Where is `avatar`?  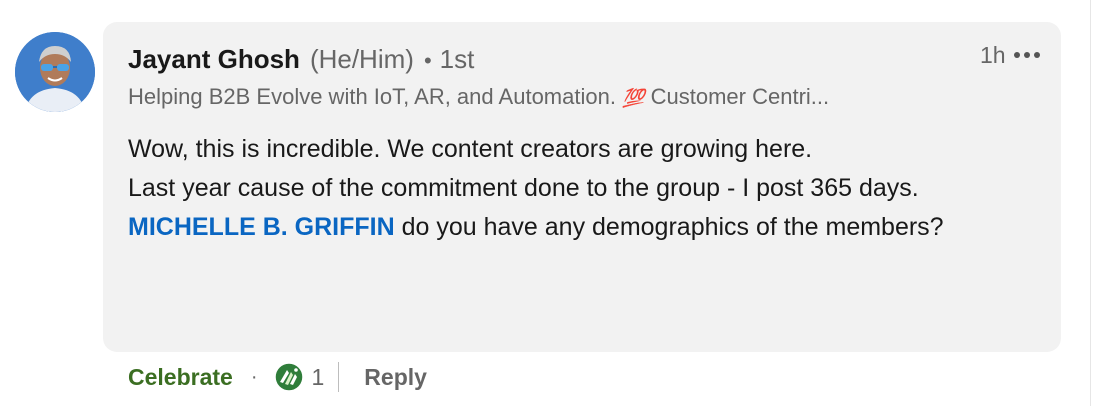
avatar is located at coordinates (55, 72).